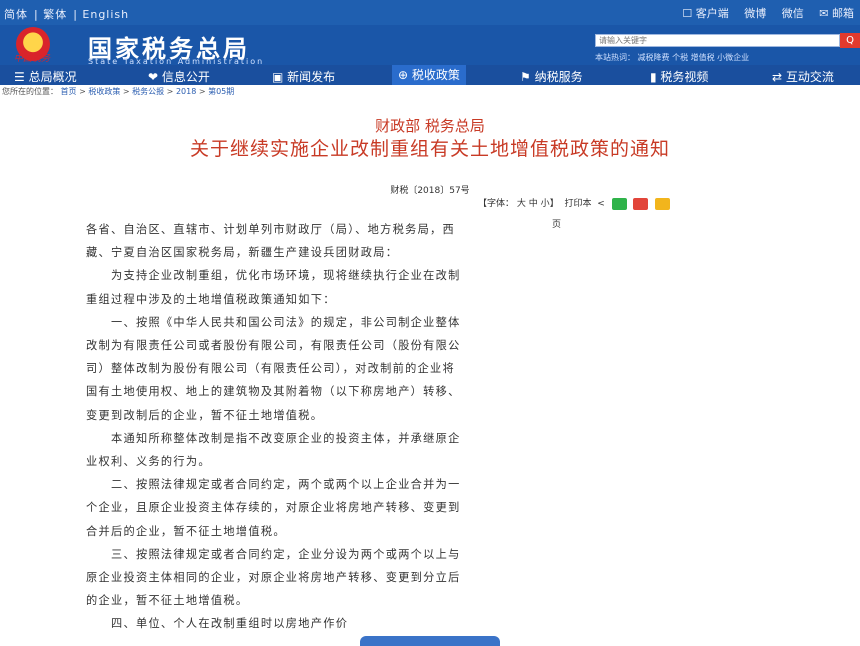  I want to click on nav-info-disclosure: ❤ 信息公开, so click(179, 76).